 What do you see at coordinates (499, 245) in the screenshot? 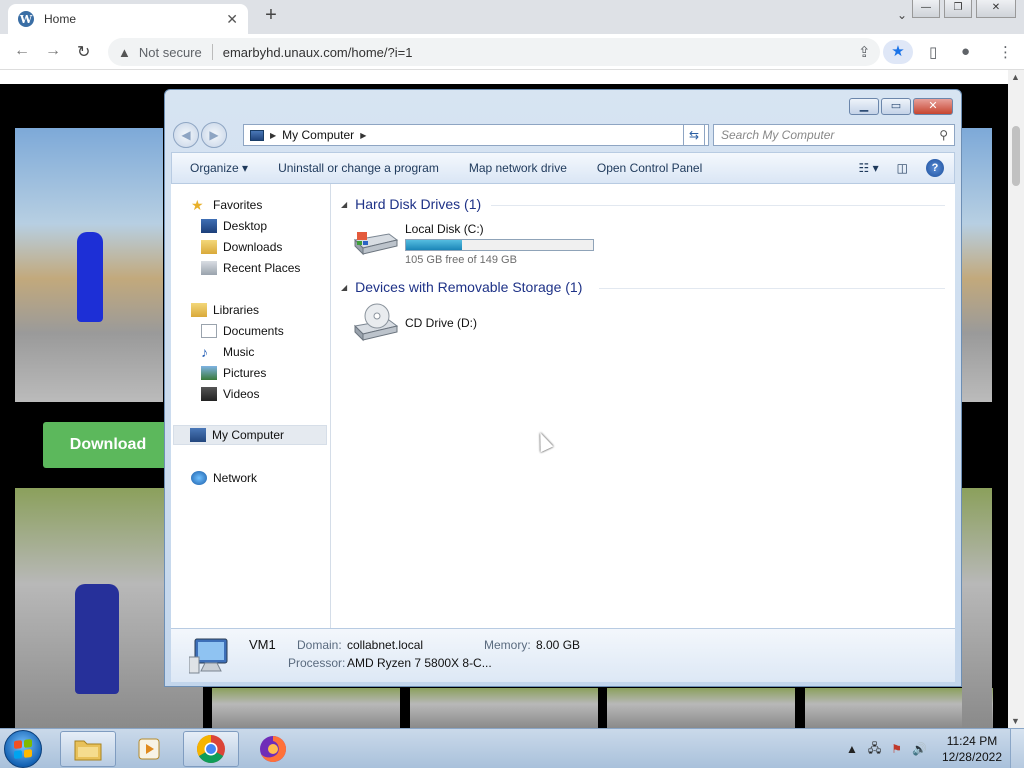
I see `drive-usage-bar` at bounding box center [499, 245].